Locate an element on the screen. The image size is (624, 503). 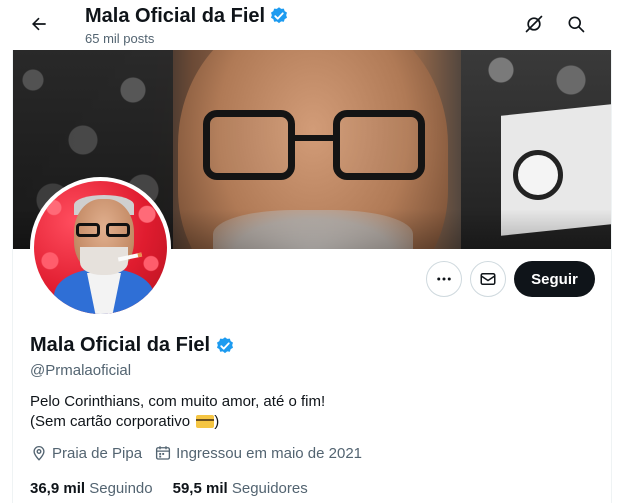
joined-text: Ingressou em maio de 2021 is located at coordinates (269, 453).